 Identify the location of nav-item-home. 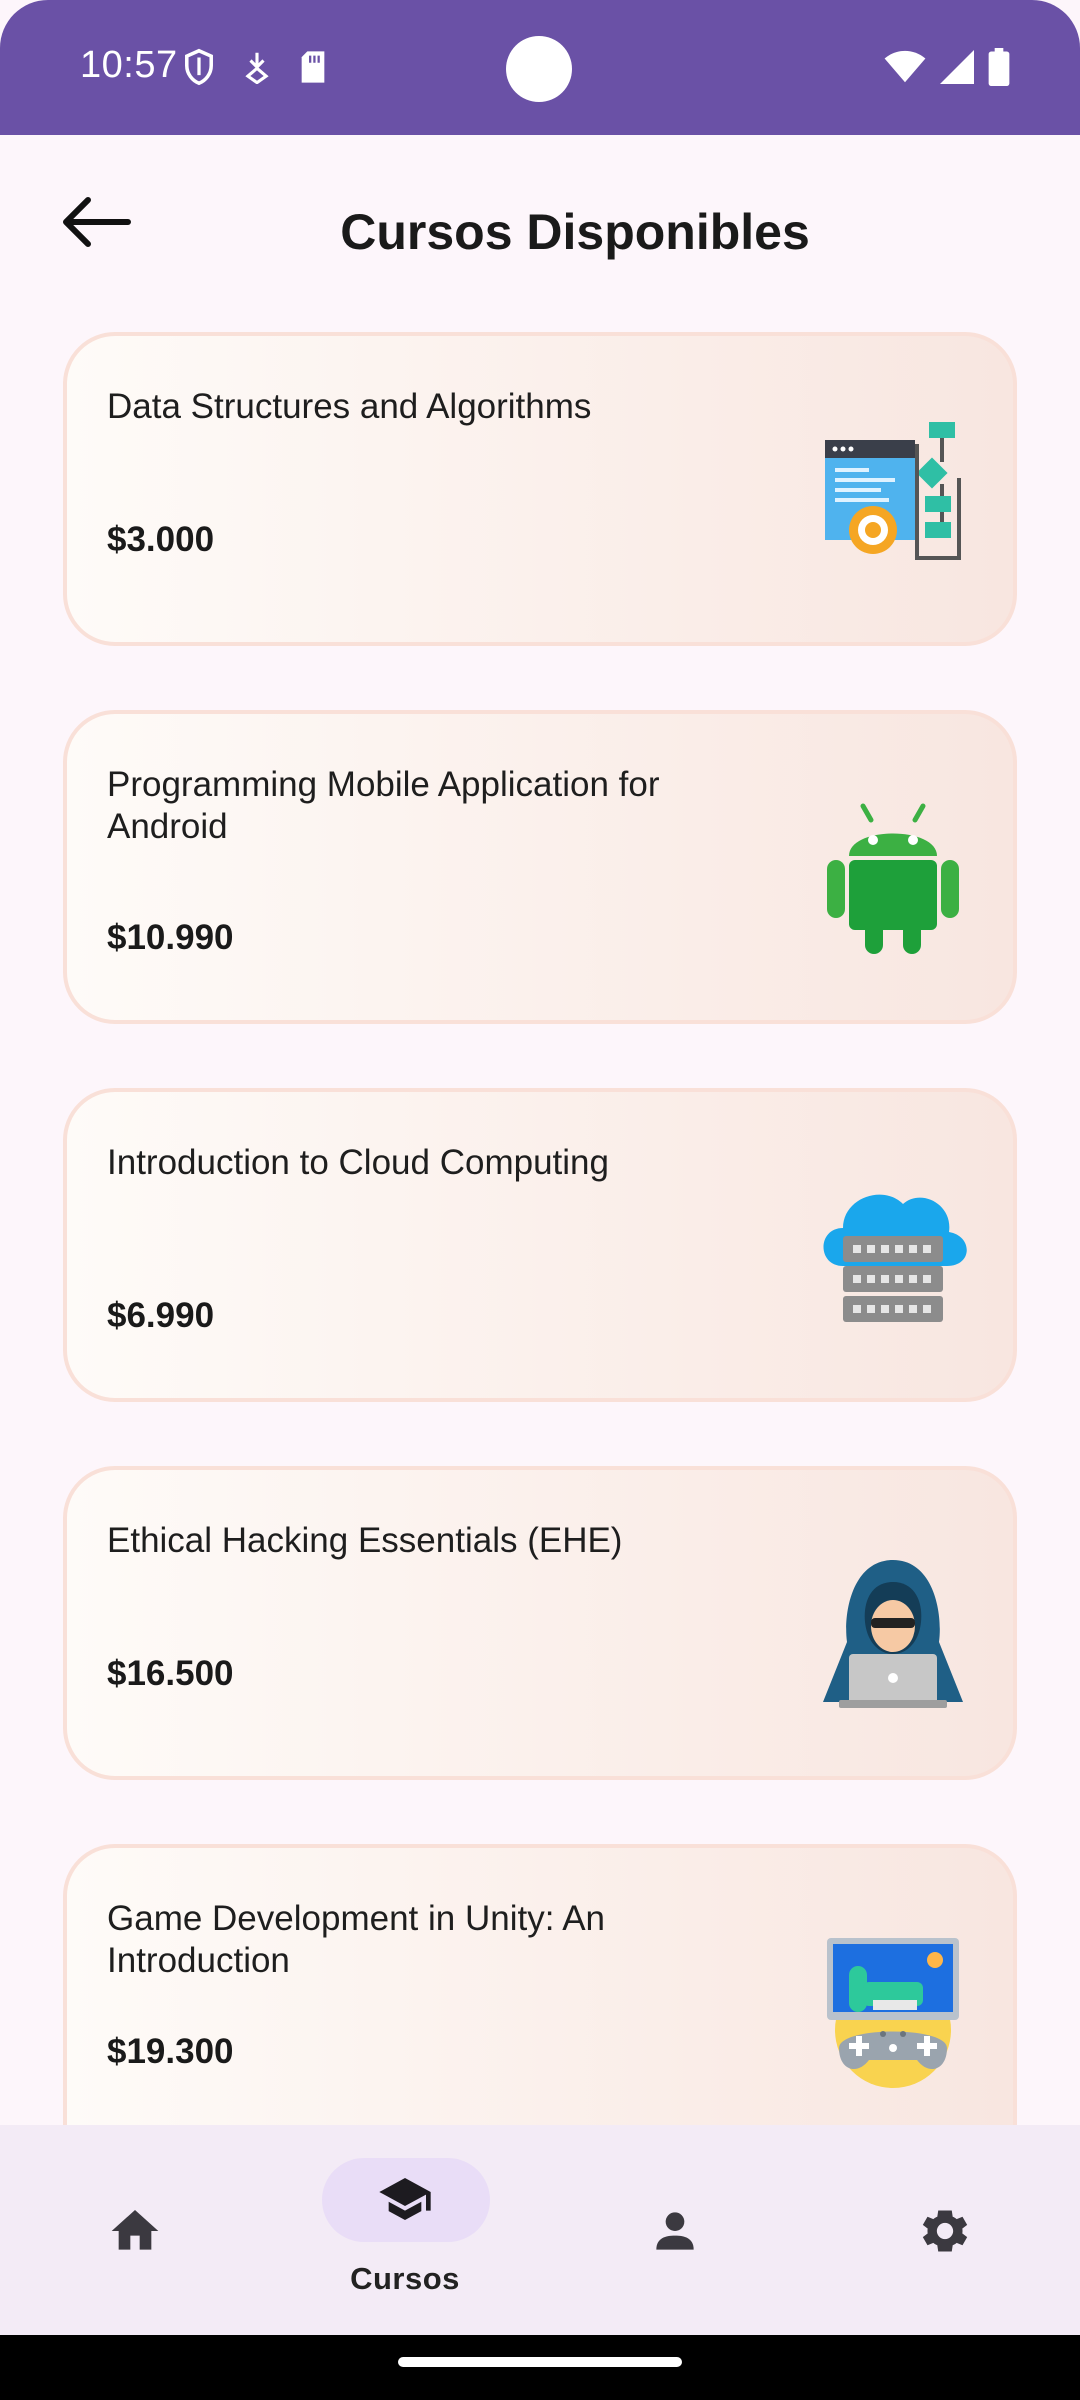
(135, 2230).